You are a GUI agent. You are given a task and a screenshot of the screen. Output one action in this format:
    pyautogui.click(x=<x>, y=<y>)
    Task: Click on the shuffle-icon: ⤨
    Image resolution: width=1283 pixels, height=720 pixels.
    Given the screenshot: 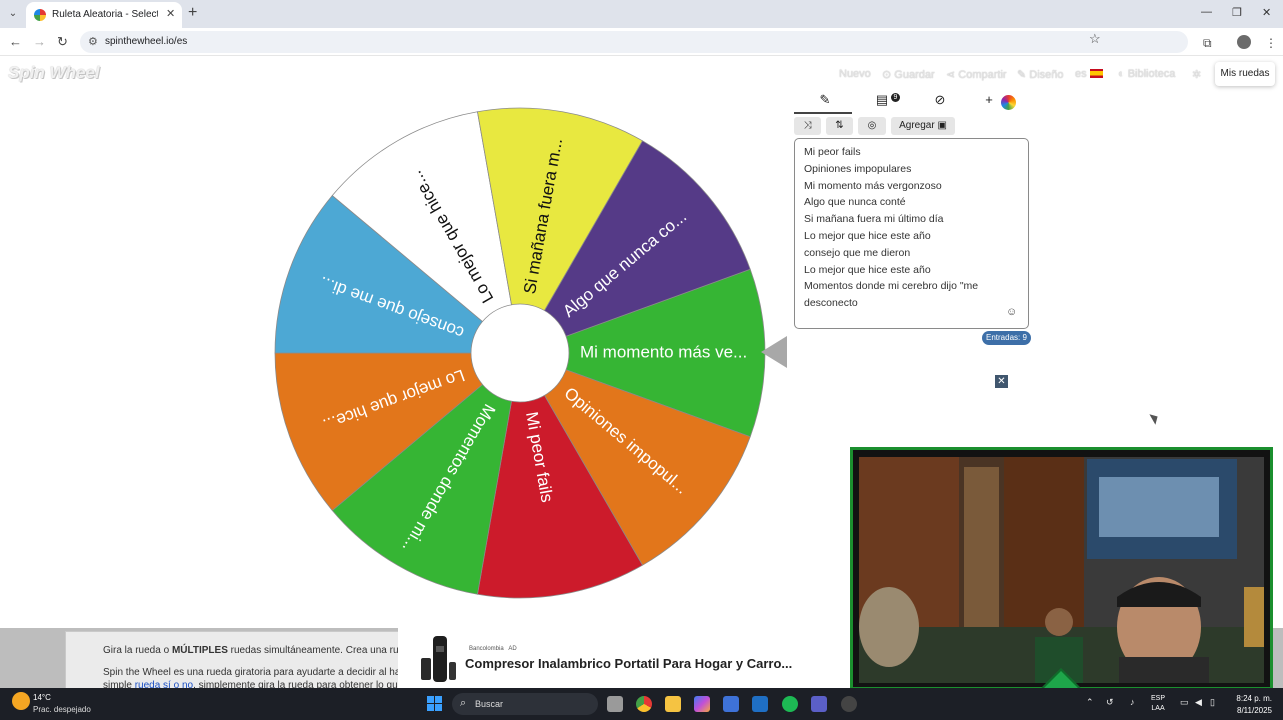 What is the action you would take?
    pyautogui.click(x=807, y=125)
    